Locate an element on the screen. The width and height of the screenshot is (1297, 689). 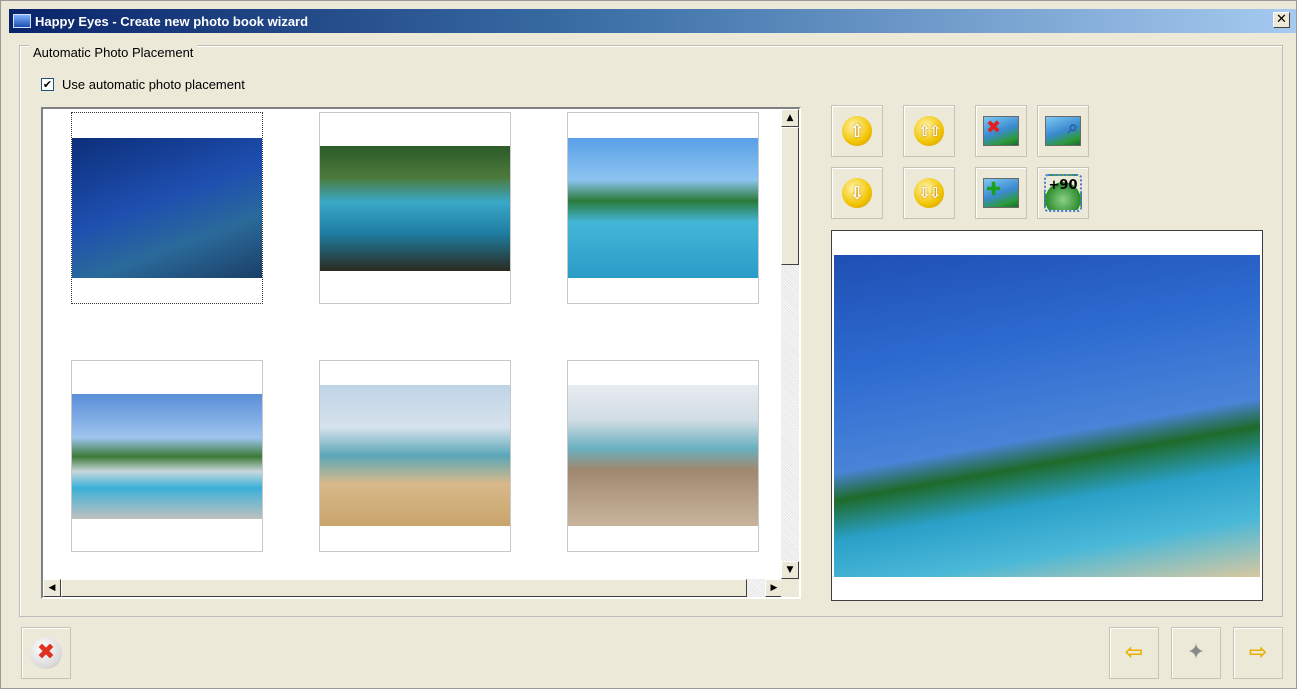
group-legend: Automatic Photo Placement is located at coordinates (113, 52).